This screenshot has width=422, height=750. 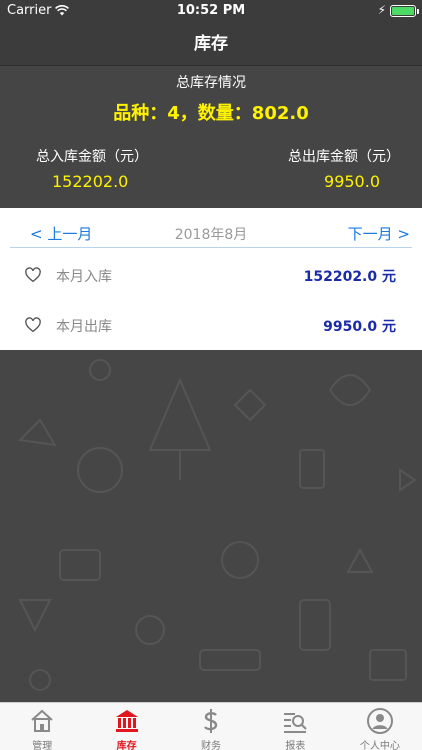 What do you see at coordinates (211, 83) in the screenshot?
I see `summary-subtitle: 总库存情况` at bounding box center [211, 83].